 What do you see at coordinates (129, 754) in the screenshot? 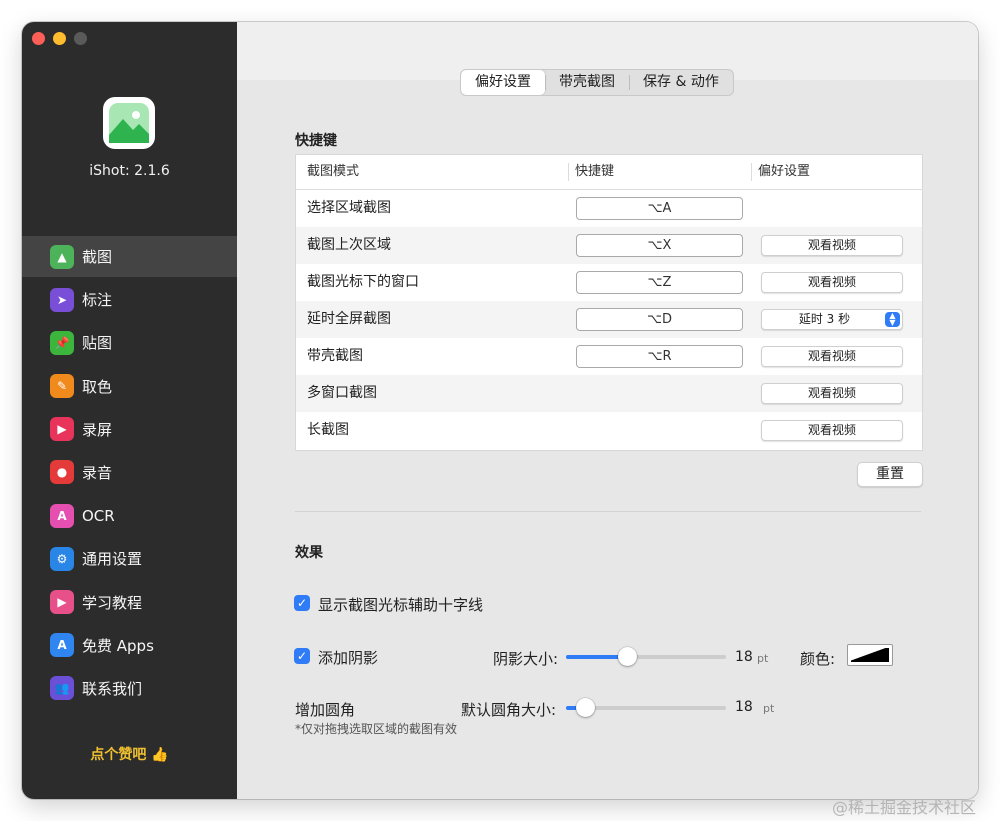
I see `like-link: 点个赞吧 👍` at bounding box center [129, 754].